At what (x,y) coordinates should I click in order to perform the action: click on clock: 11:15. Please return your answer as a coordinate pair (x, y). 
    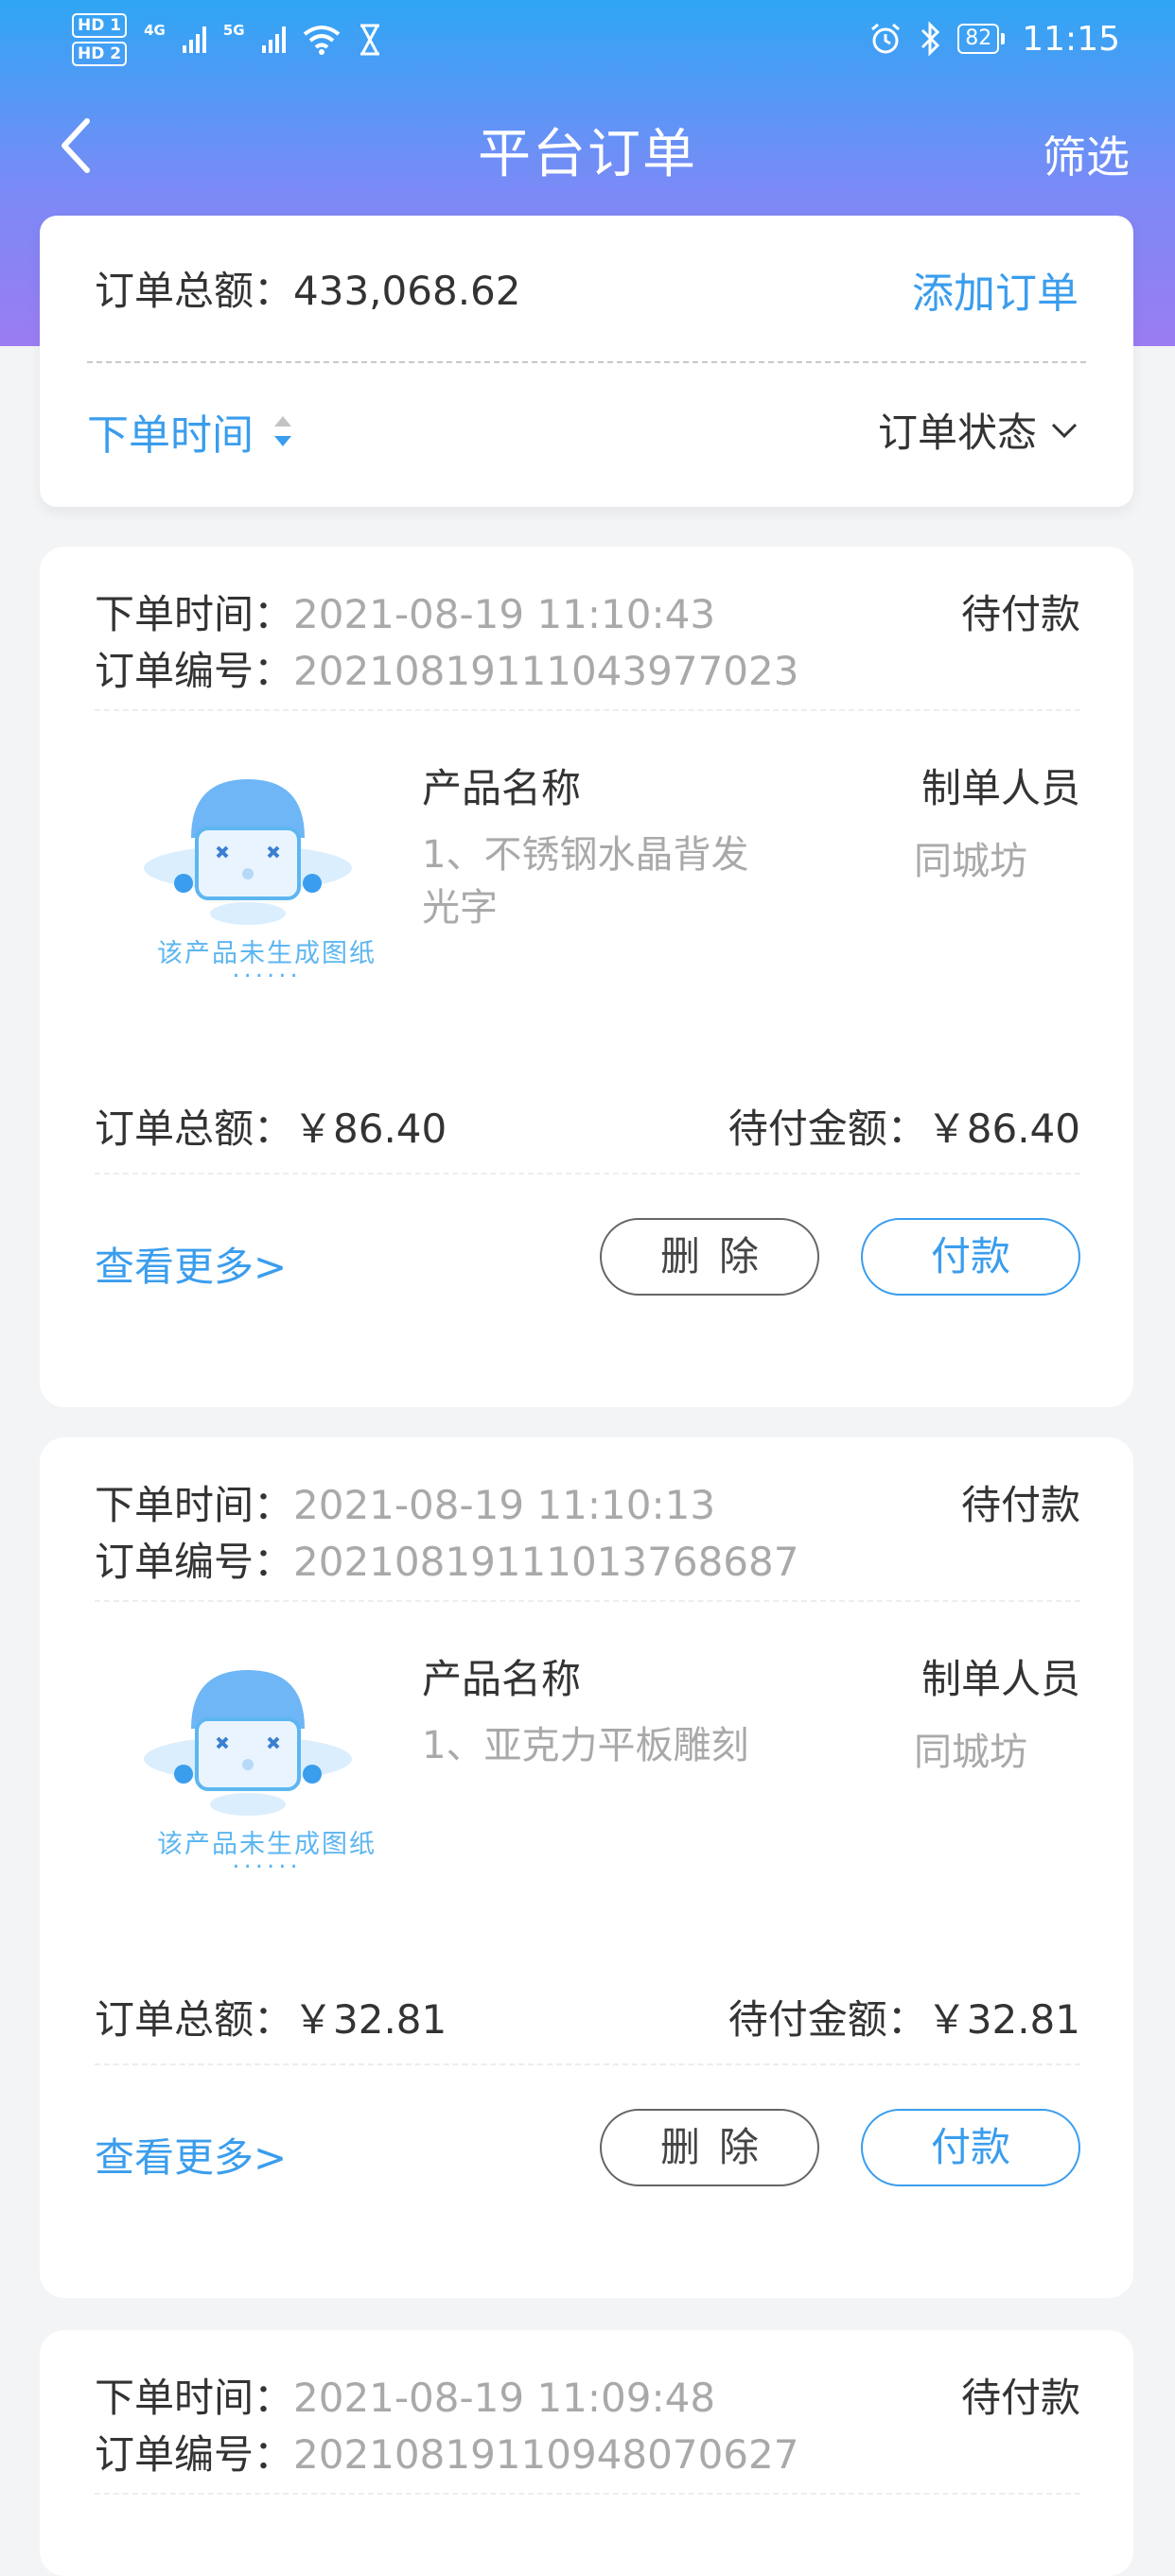
    Looking at the image, I should click on (1071, 39).